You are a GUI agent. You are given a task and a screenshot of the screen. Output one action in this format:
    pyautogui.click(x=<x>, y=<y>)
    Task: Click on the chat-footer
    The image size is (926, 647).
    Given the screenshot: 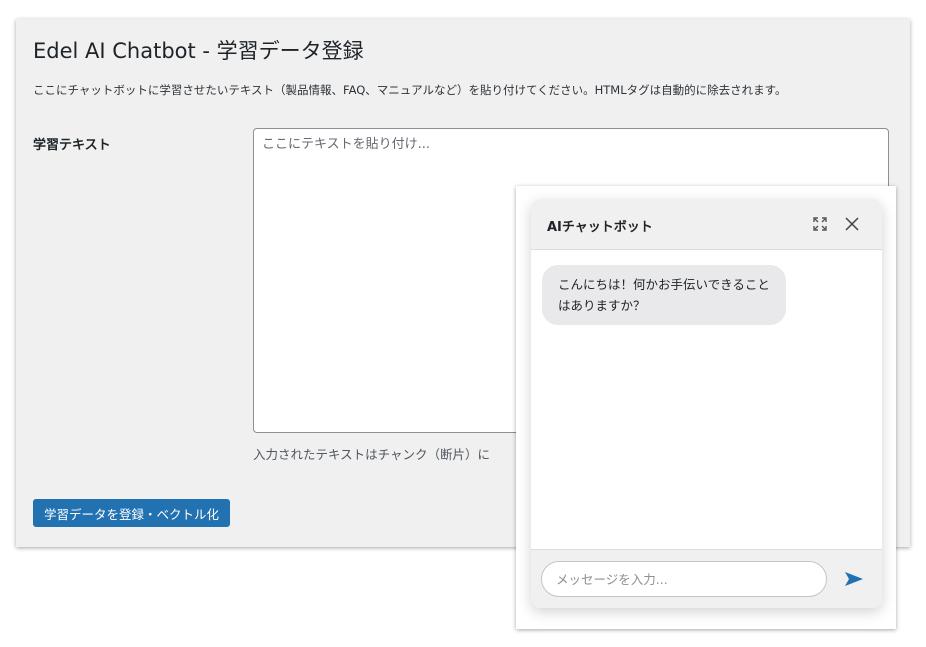 What is the action you would take?
    pyautogui.click(x=706, y=578)
    